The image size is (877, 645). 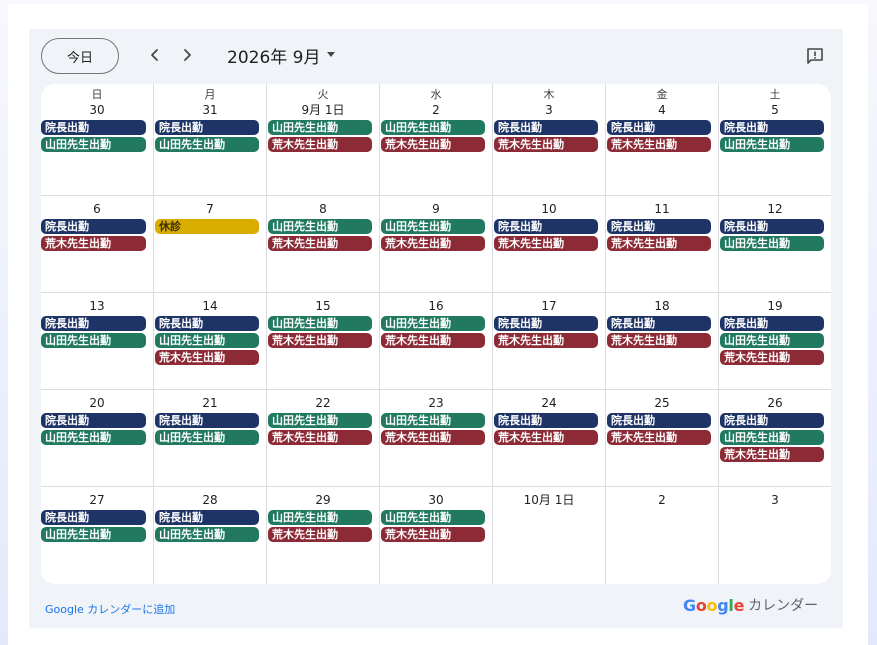 I want to click on day-number: 15, so click(x=323, y=306).